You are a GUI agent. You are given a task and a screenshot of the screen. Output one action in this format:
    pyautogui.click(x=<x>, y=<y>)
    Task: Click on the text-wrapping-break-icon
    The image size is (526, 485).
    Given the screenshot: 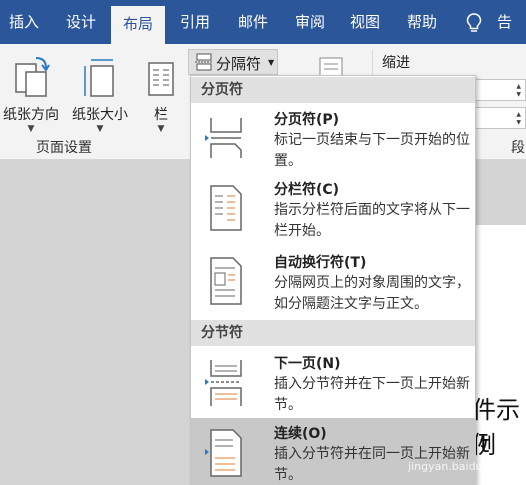 What is the action you would take?
    pyautogui.click(x=226, y=281)
    